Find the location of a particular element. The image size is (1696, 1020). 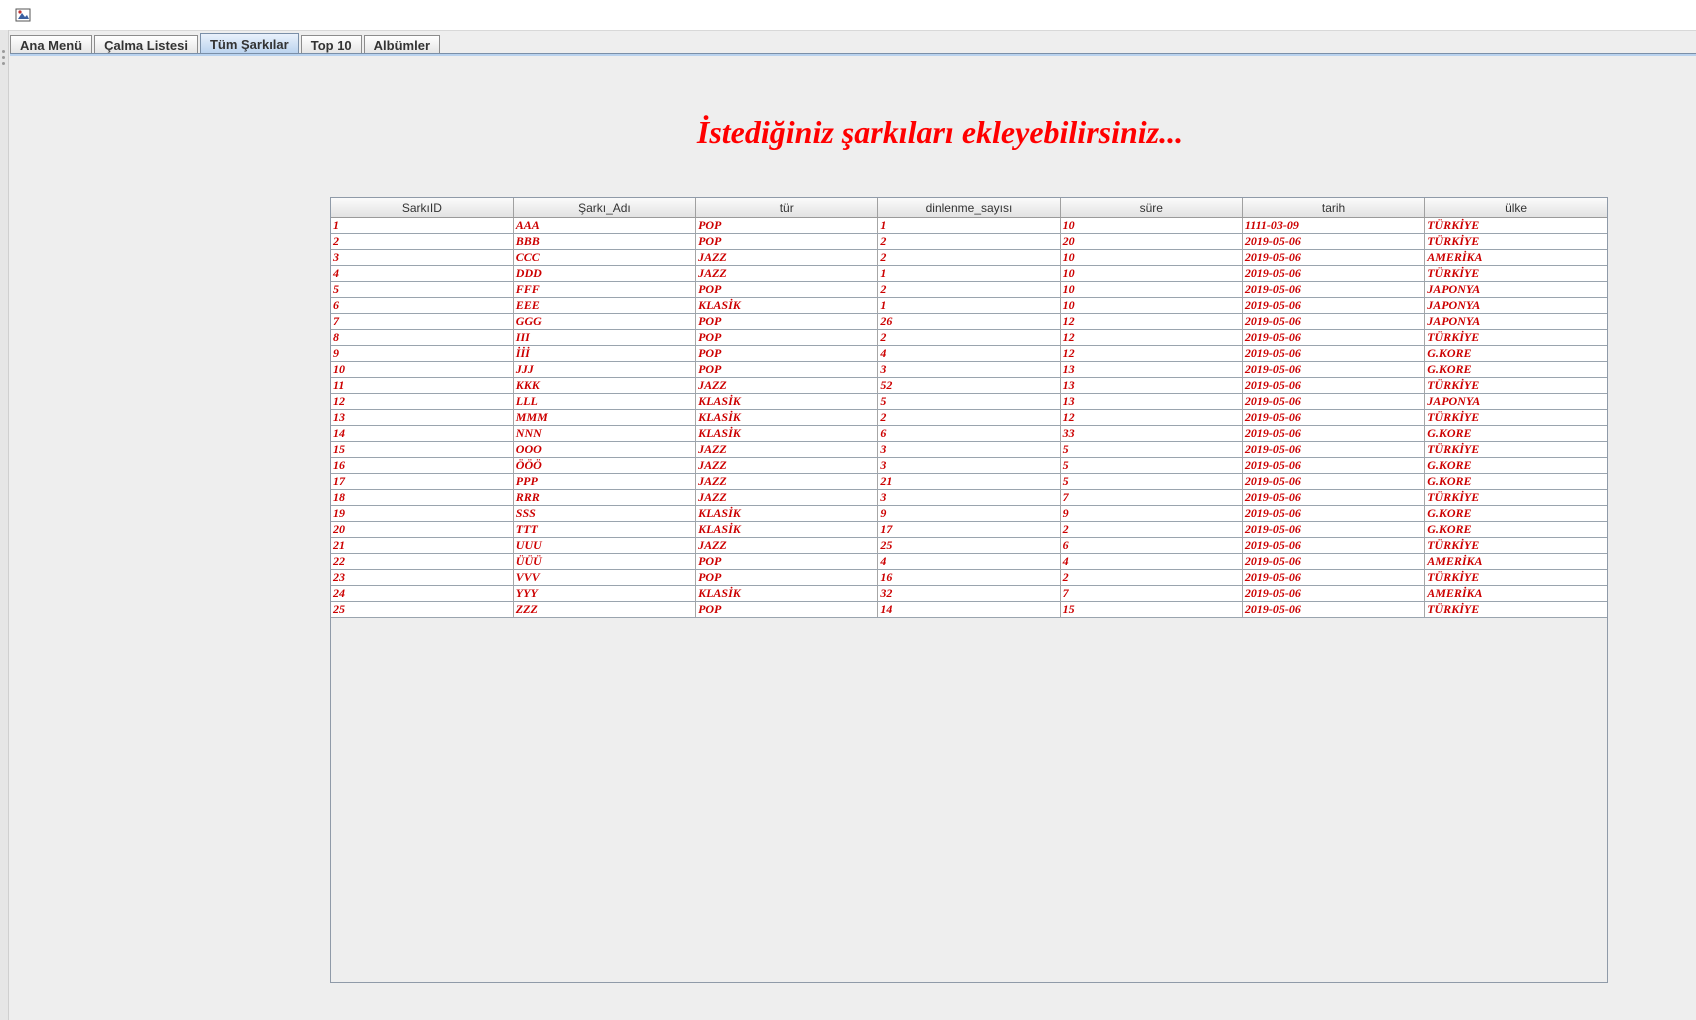

table-row: 23 VVV POP 16 2 2019-05-06 TÜRKİYE is located at coordinates (969, 577).